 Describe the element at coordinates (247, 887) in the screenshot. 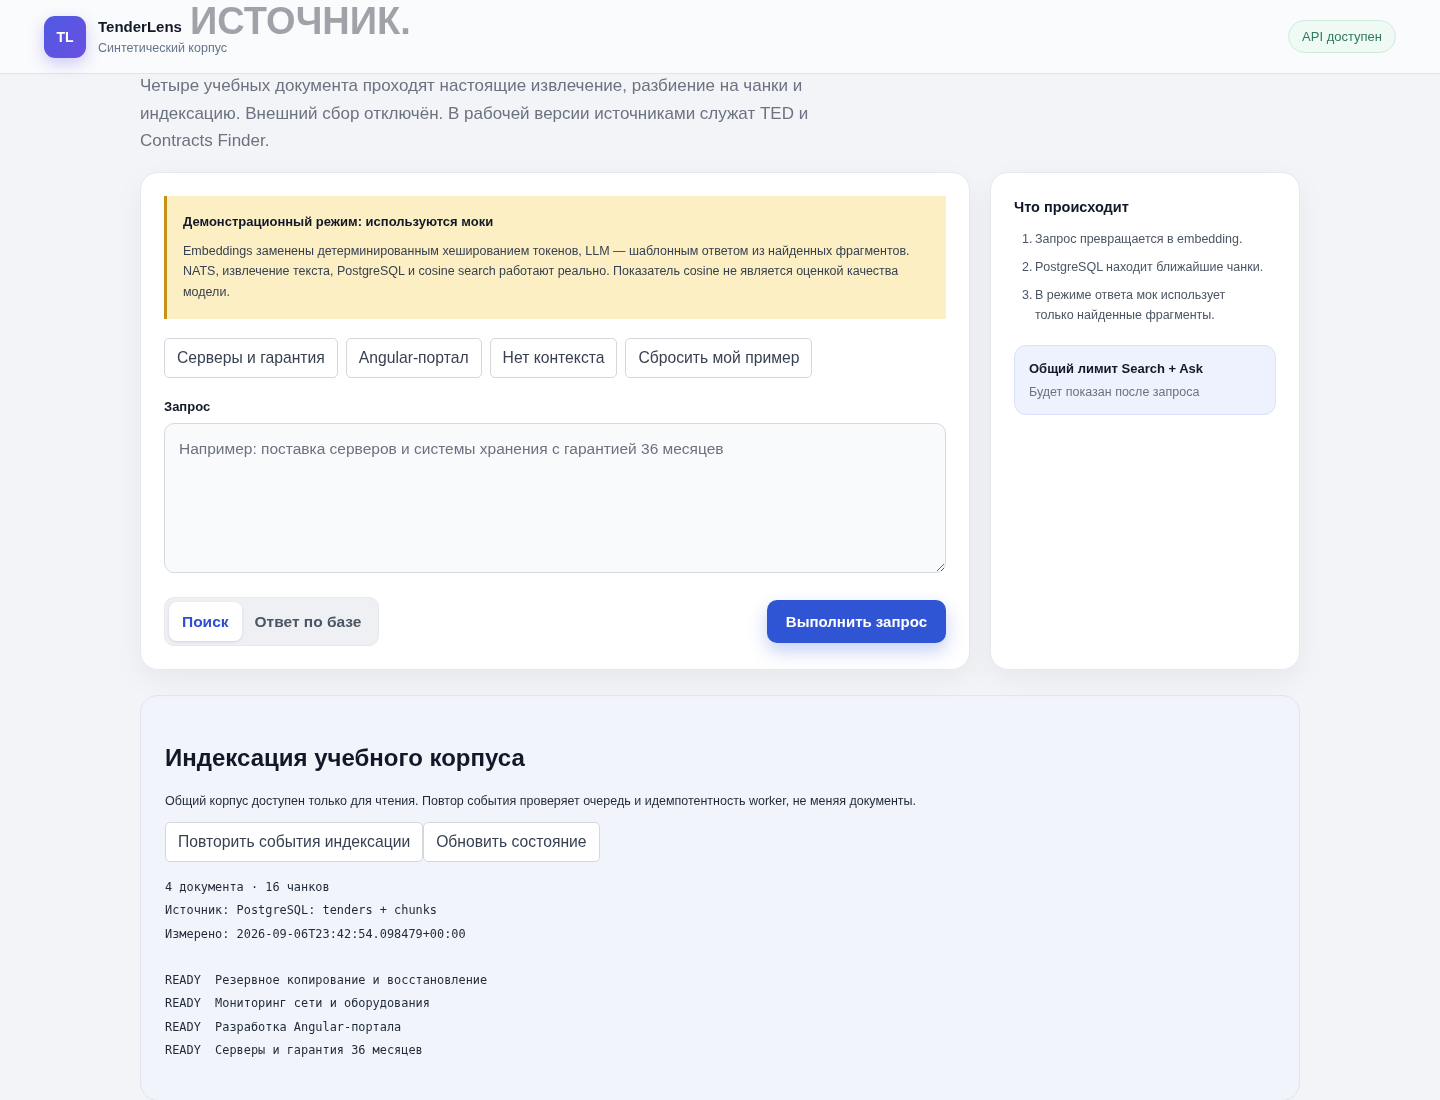

I see `summary-line: 4 документа · 16 чанков` at that location.